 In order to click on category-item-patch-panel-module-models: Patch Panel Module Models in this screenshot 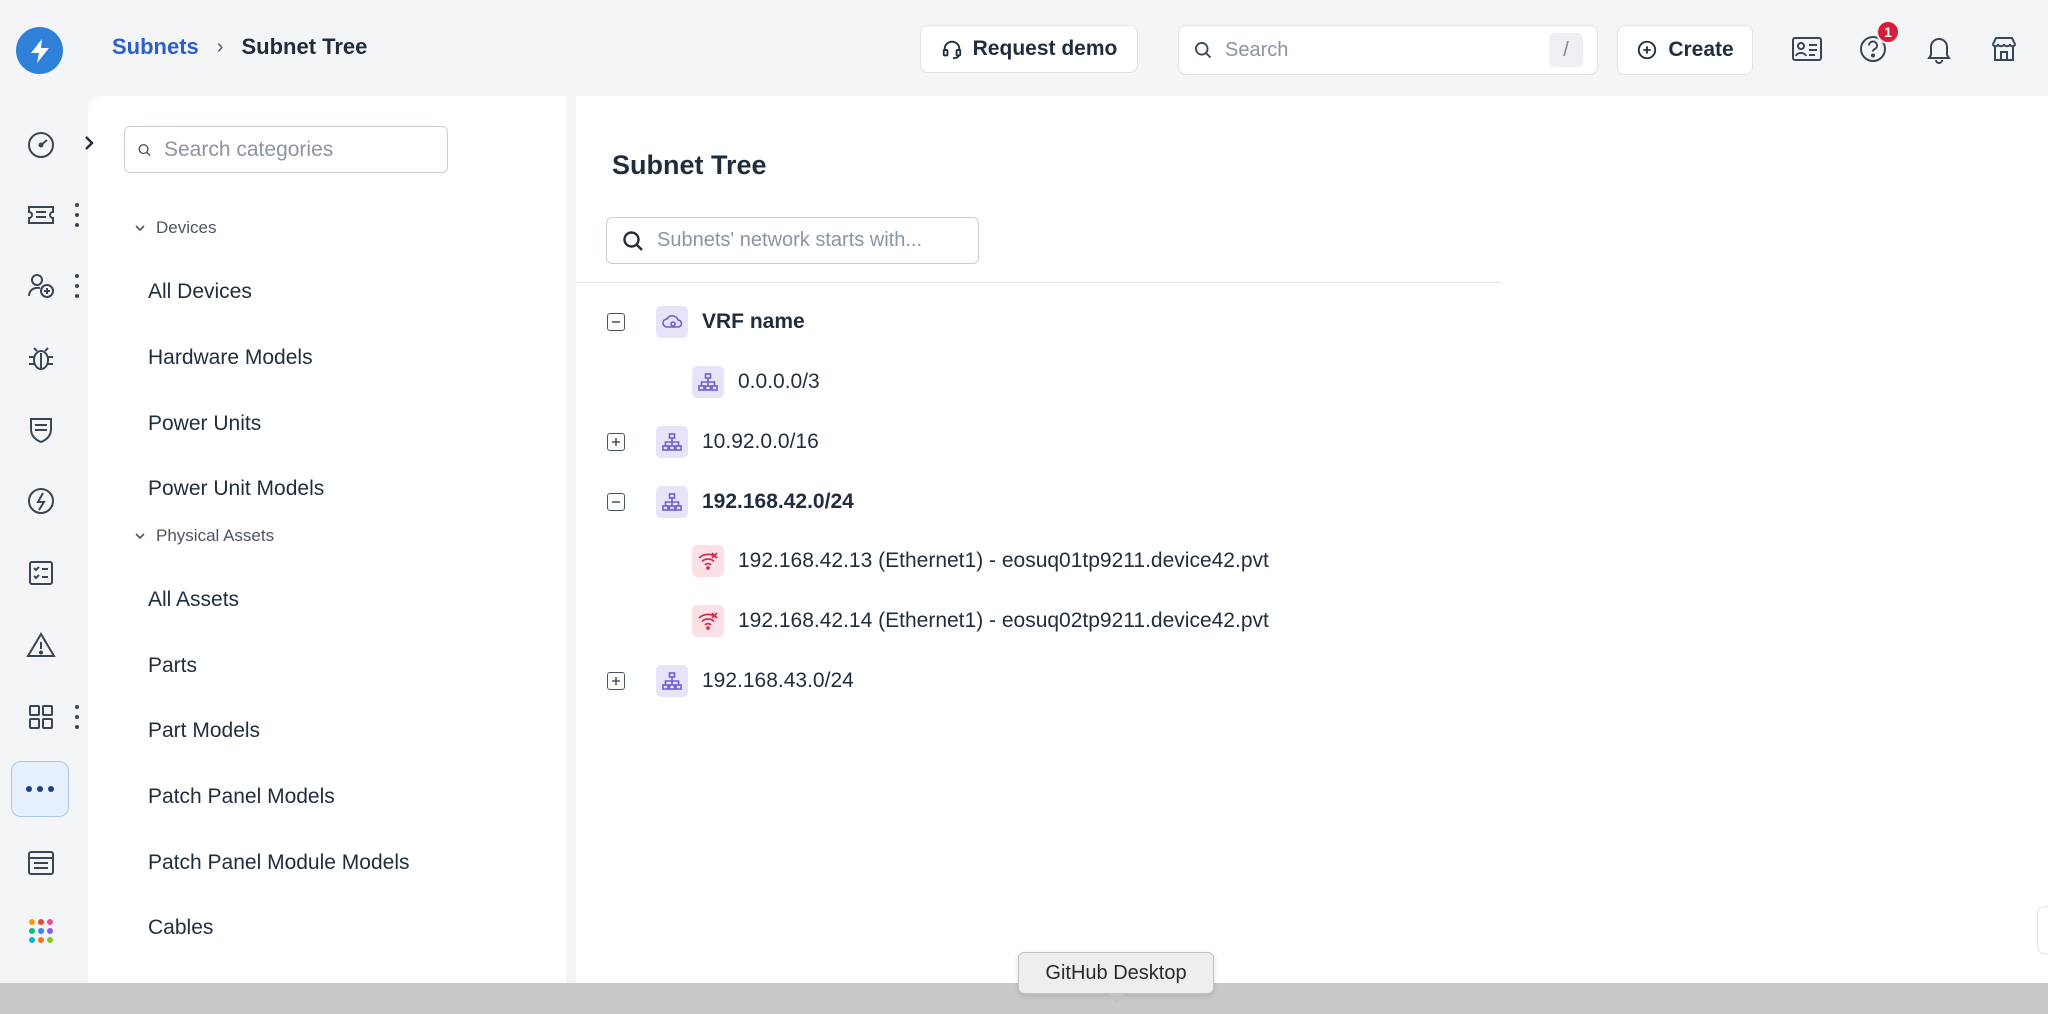, I will do `click(279, 863)`.